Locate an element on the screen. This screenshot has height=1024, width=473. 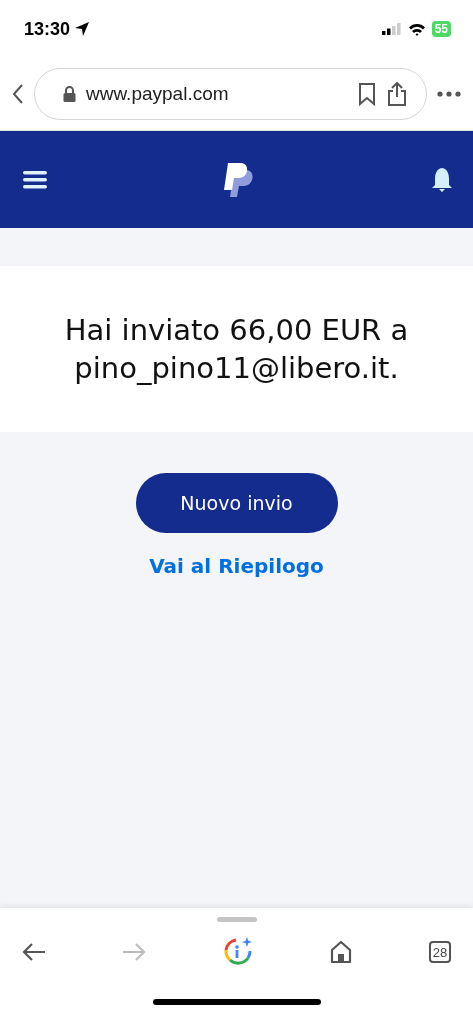
home-icon is located at coordinates (341, 952).